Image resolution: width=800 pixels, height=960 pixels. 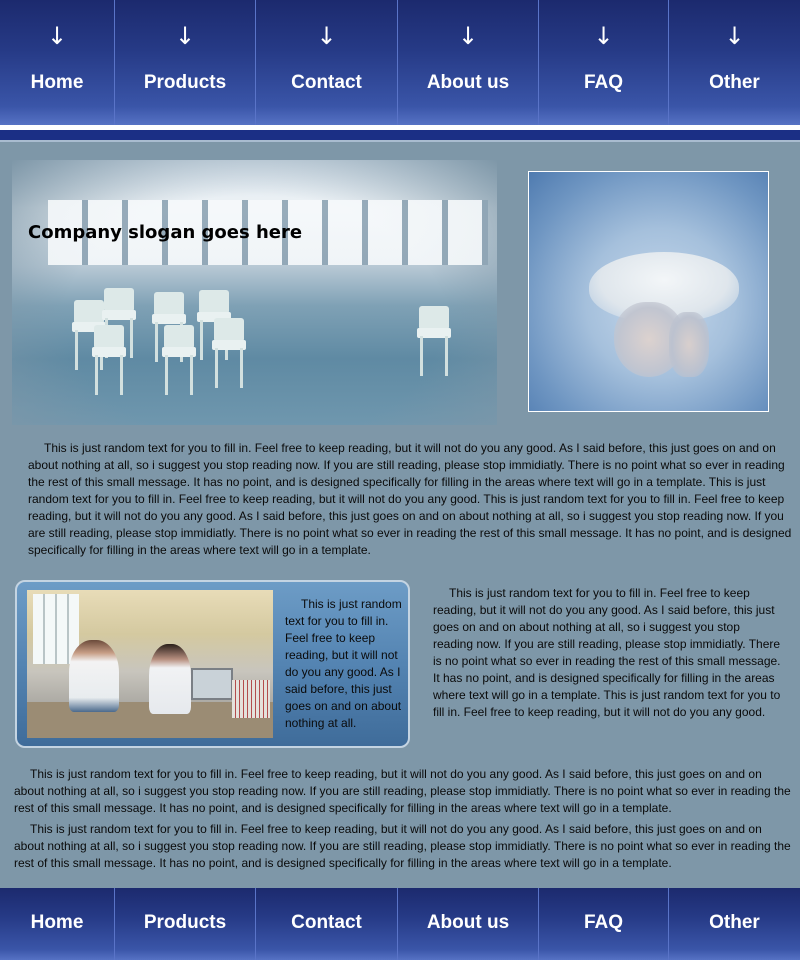 What do you see at coordinates (604, 62) in the screenshot?
I see `top-nav-faq: ↓ FAQ` at bounding box center [604, 62].